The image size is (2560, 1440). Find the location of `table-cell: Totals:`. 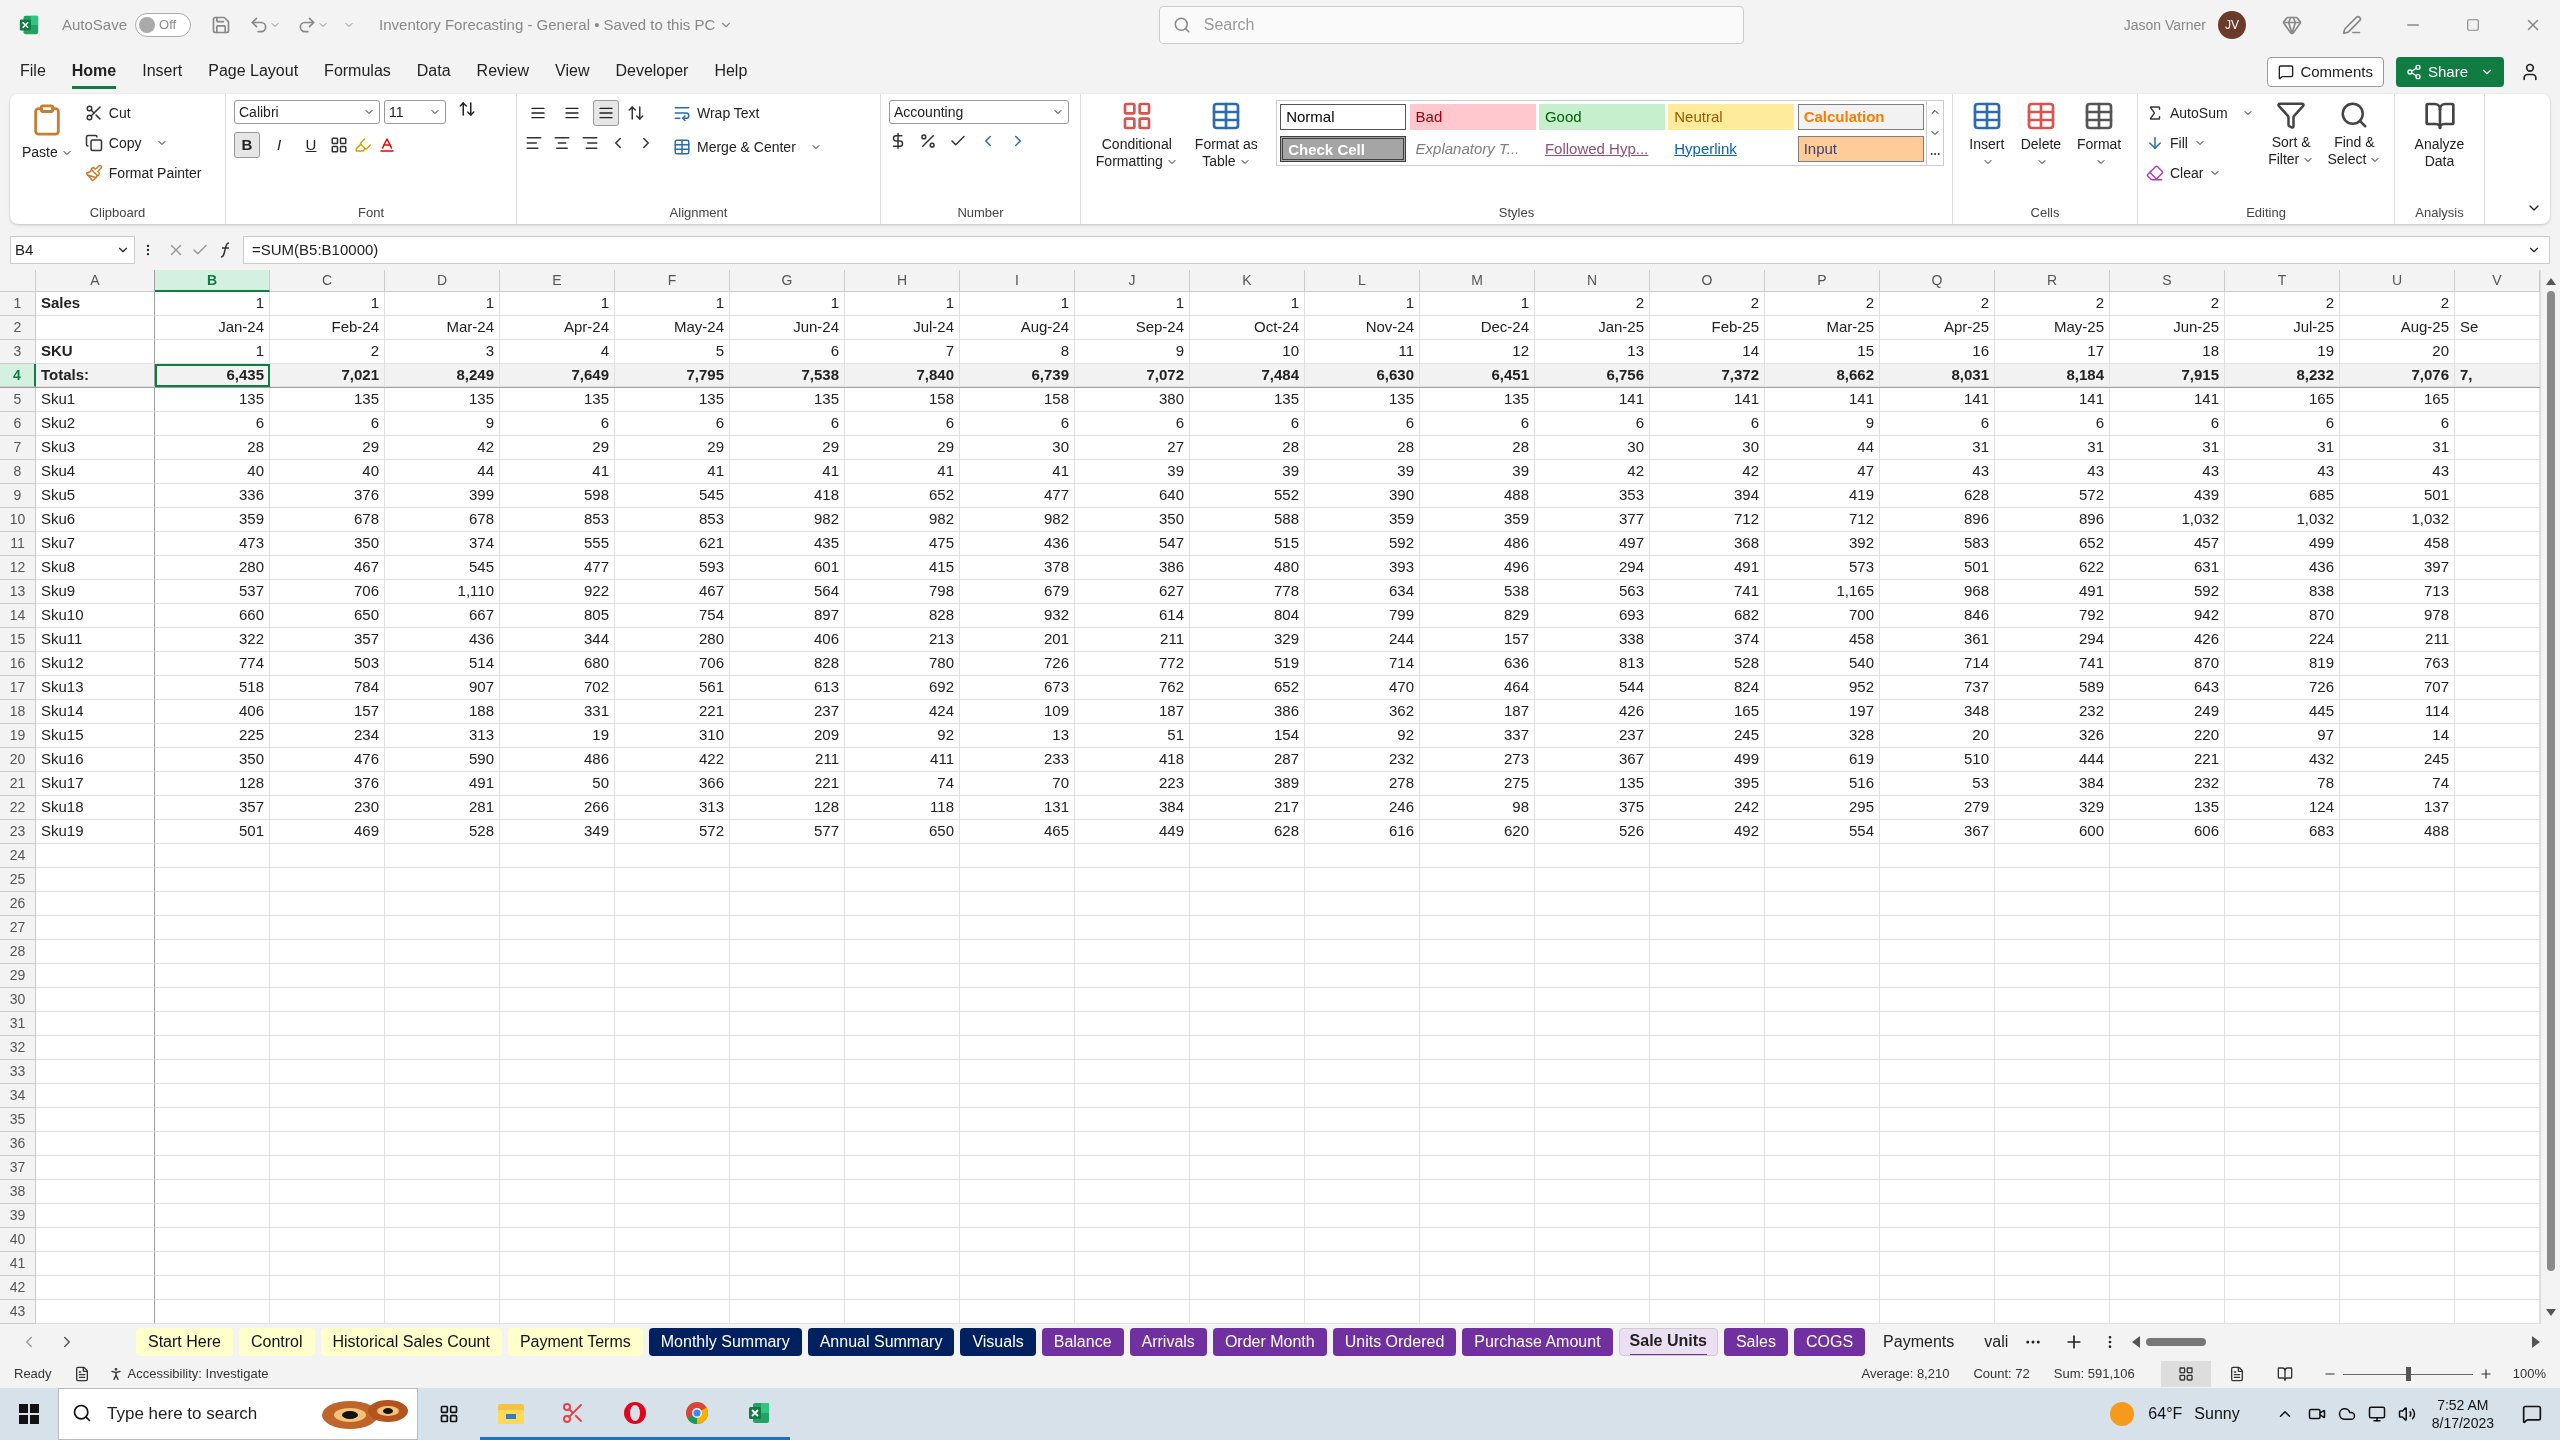

table-cell: Totals: is located at coordinates (95, 375).